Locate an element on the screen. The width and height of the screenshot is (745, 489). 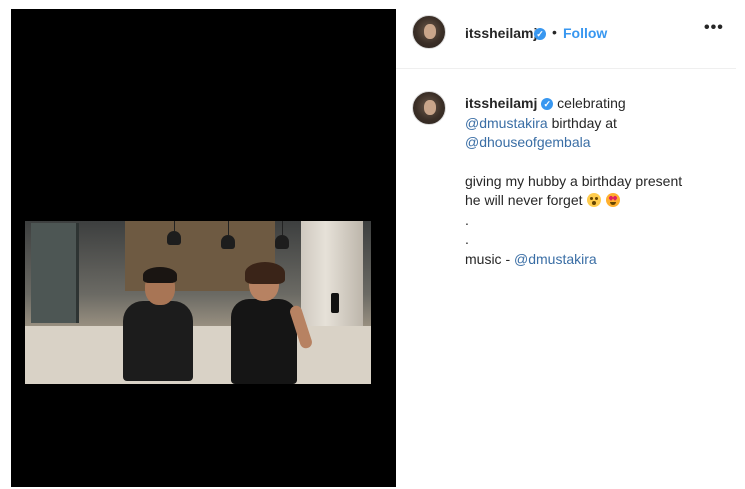
user-avatar is located at coordinates (429, 32).